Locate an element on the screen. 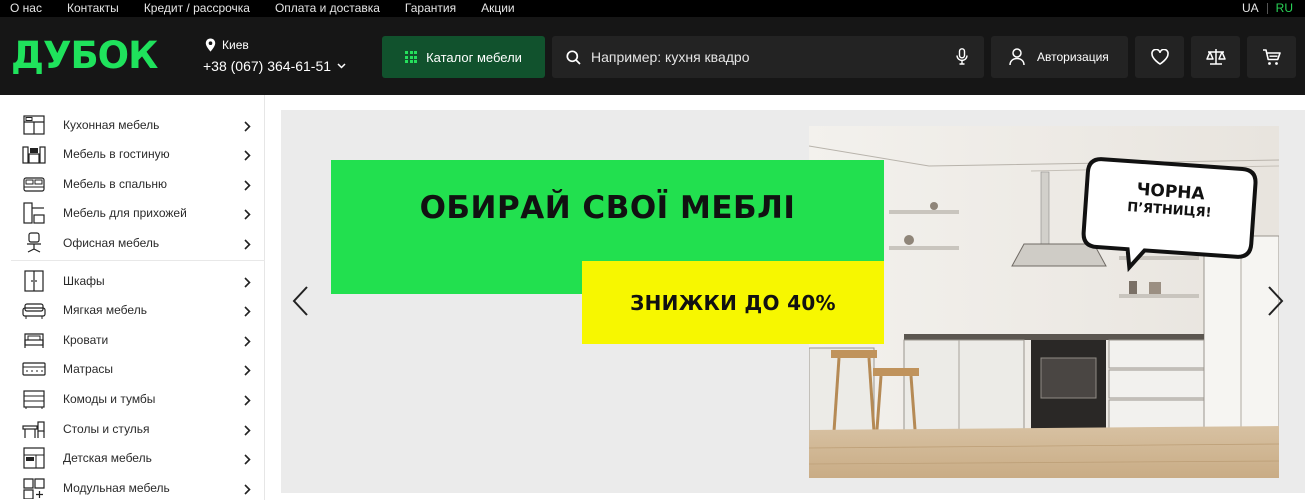 The height and width of the screenshot is (502, 1305). next-slide-icon is located at coordinates (1276, 301).